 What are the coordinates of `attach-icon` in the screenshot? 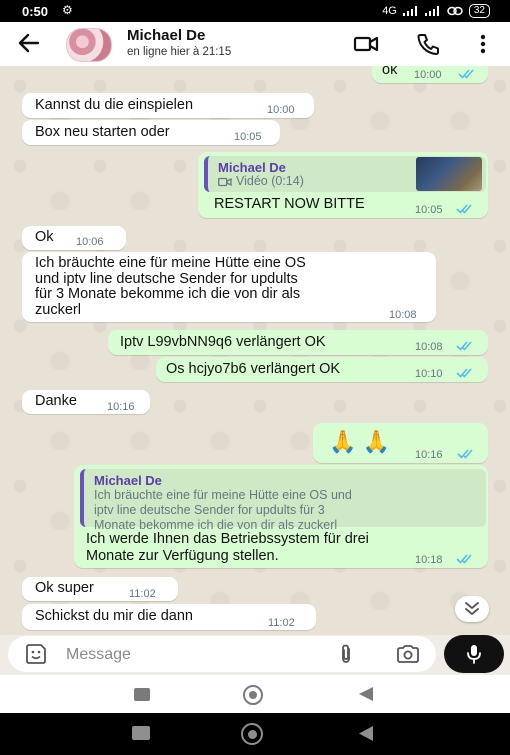 It's located at (346, 654).